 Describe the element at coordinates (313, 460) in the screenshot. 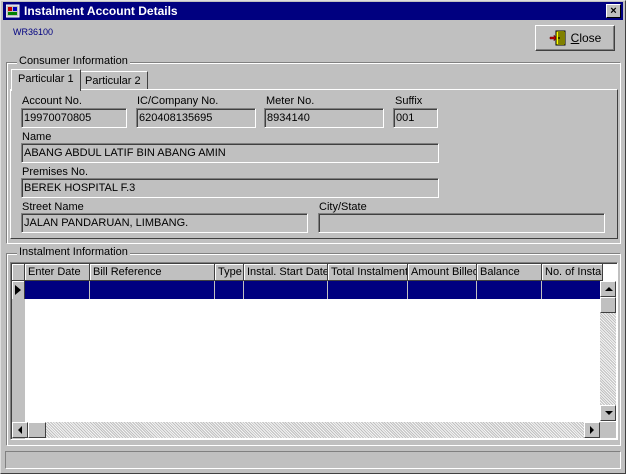

I see `status-bar` at that location.